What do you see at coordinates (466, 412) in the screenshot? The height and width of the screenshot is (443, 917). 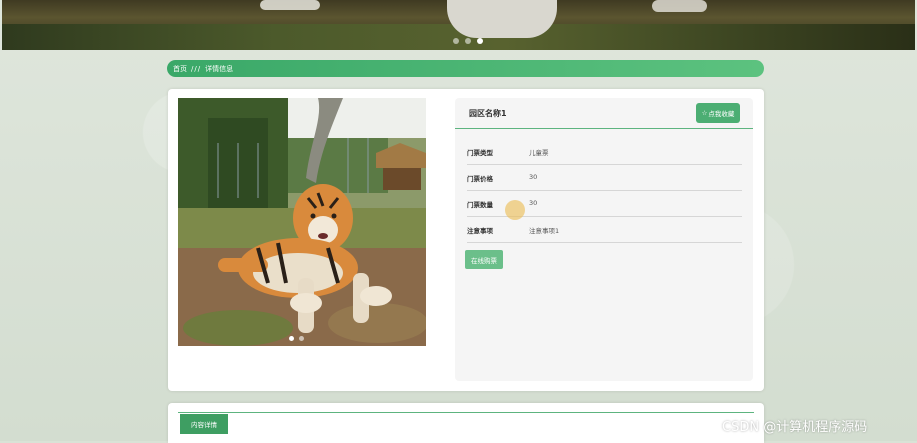 I see `content-tab-divider` at bounding box center [466, 412].